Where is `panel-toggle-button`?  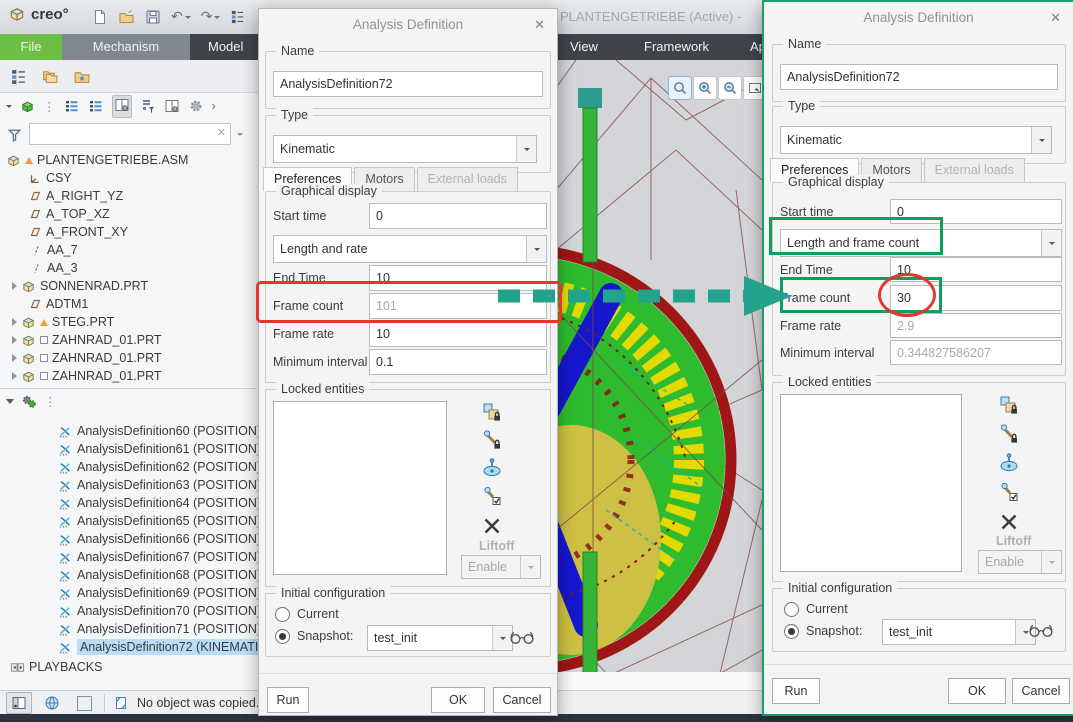 panel-toggle-button is located at coordinates (19, 703).